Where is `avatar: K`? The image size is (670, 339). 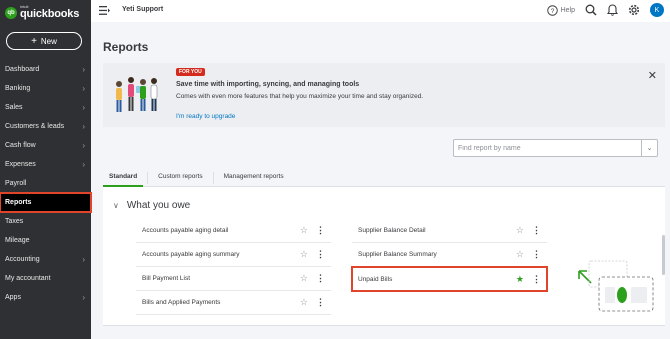 avatar: K is located at coordinates (657, 10).